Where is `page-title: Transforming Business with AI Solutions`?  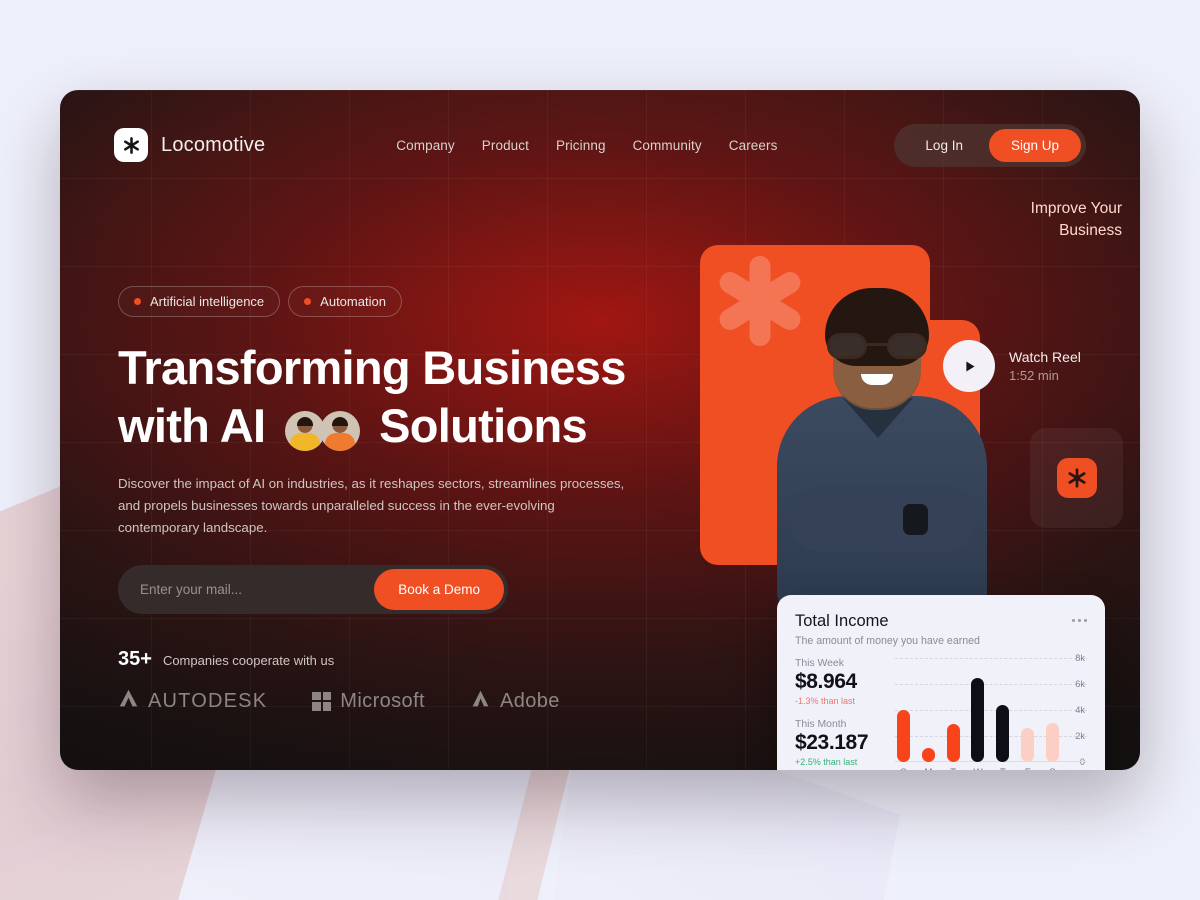
page-title: Transforming Business with AI Solutions is located at coordinates (403, 397).